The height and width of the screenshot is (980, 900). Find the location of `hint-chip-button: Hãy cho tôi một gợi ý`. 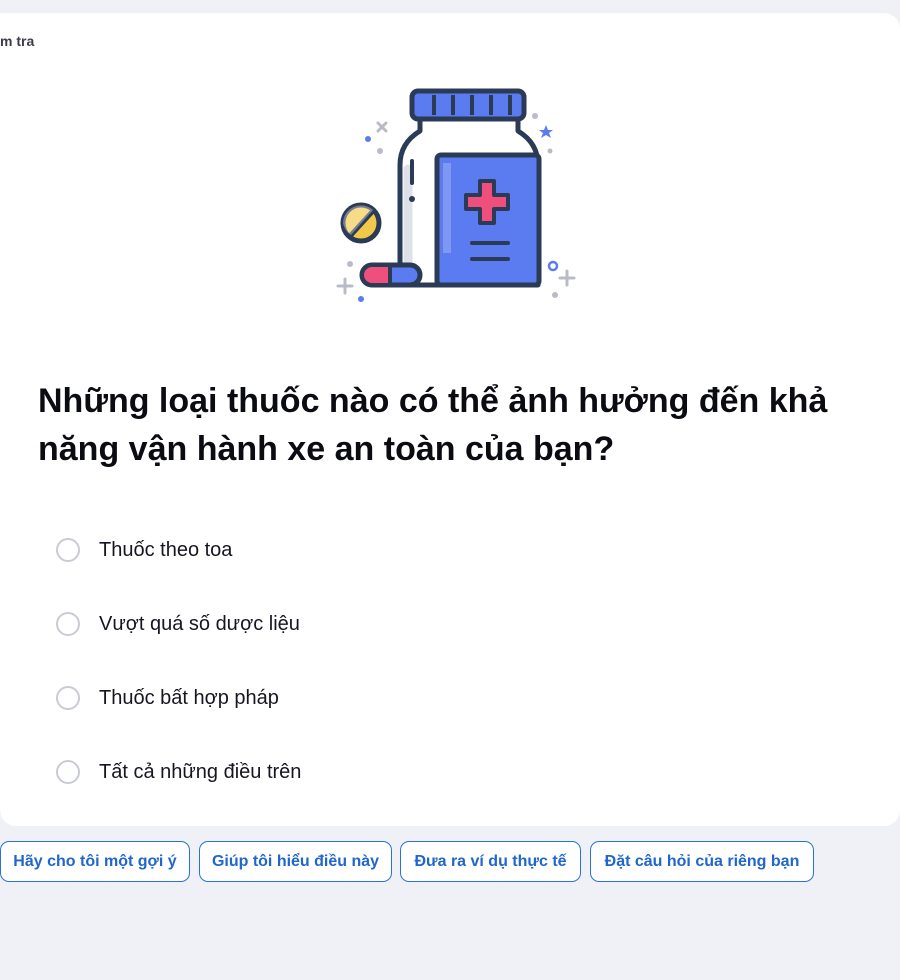

hint-chip-button: Hãy cho tôi một gợi ý is located at coordinates (95, 861).